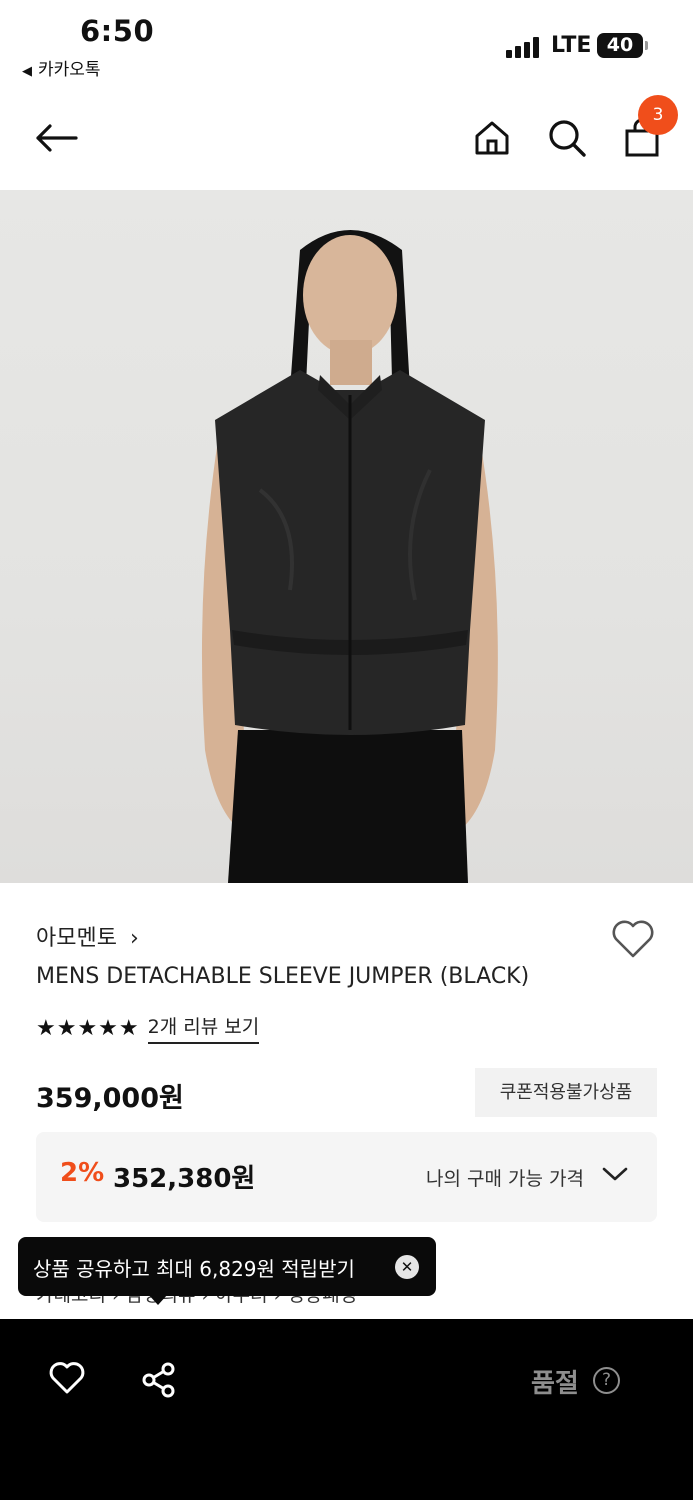 The height and width of the screenshot is (1500, 693). Describe the element at coordinates (203, 1028) in the screenshot. I see `review-link: 2개 리뷰 보기` at that location.